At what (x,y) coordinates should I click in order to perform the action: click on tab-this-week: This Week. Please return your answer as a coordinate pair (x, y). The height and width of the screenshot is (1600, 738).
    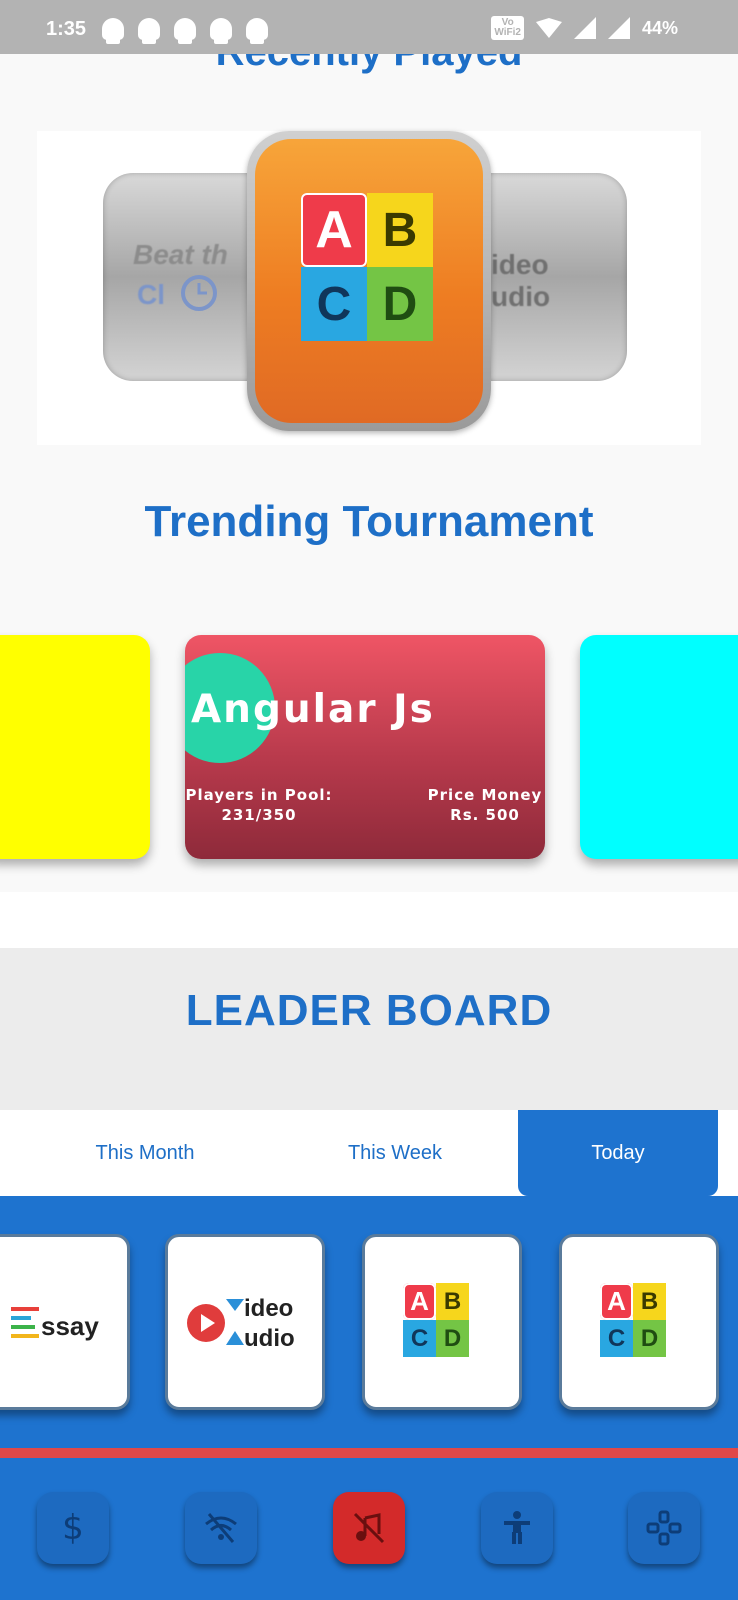
    Looking at the image, I should click on (395, 1153).